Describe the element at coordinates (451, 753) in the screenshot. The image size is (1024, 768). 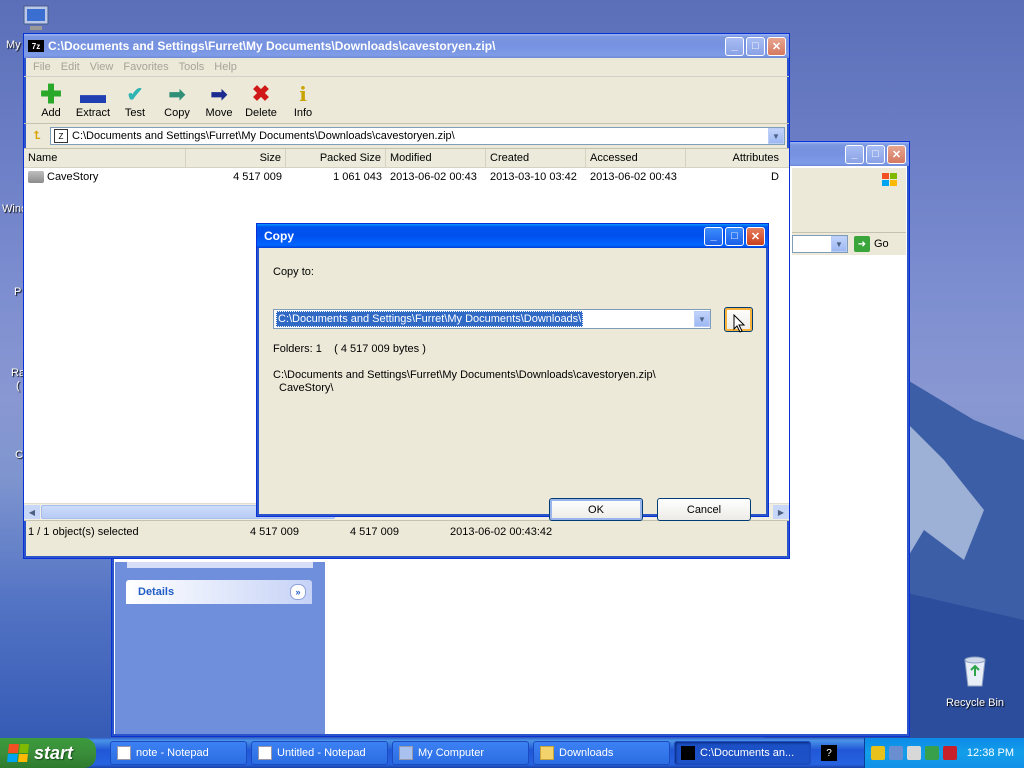
I see `task-label: My Computer` at that location.